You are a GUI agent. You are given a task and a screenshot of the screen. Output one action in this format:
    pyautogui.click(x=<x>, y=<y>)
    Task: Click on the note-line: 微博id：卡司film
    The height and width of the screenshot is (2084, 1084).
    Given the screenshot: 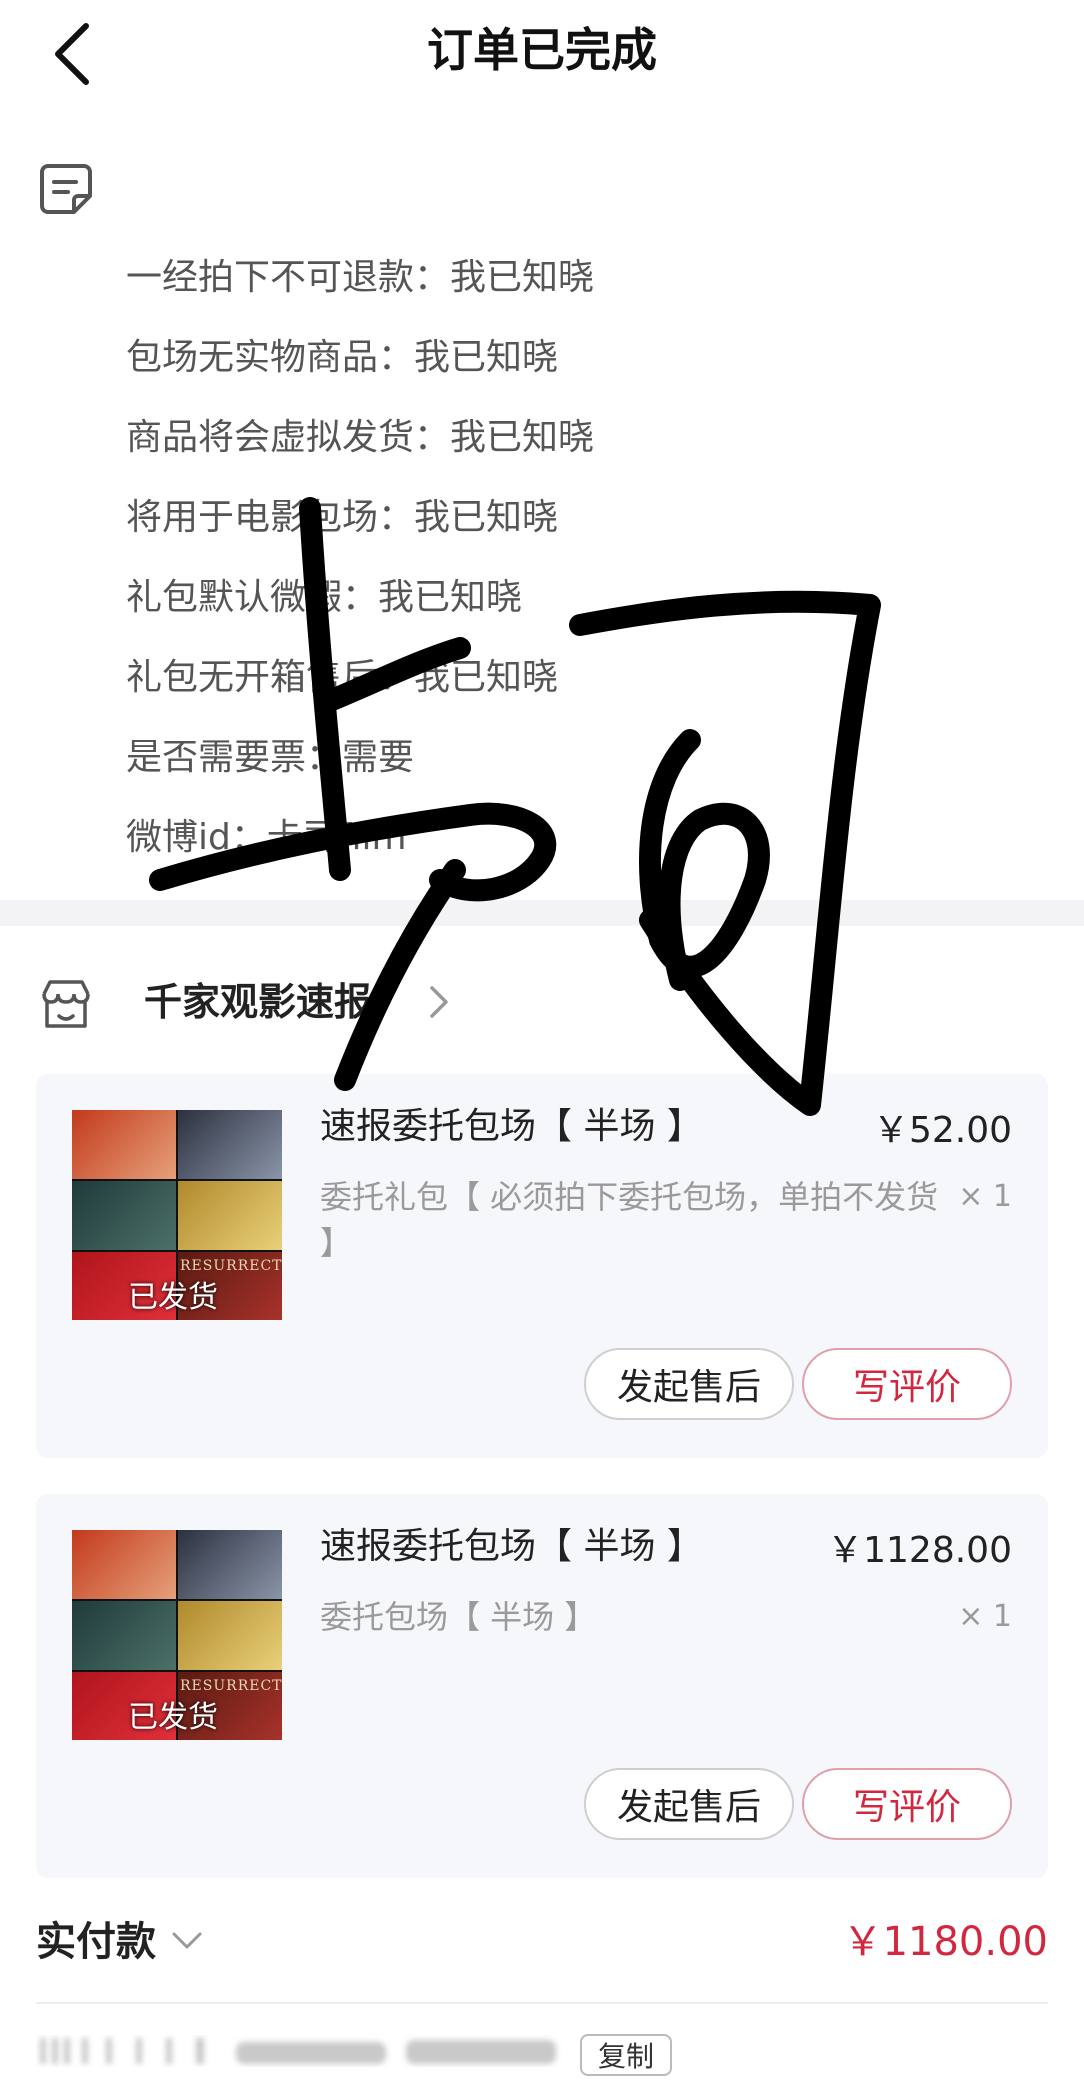 What is the action you would take?
    pyautogui.click(x=266, y=837)
    